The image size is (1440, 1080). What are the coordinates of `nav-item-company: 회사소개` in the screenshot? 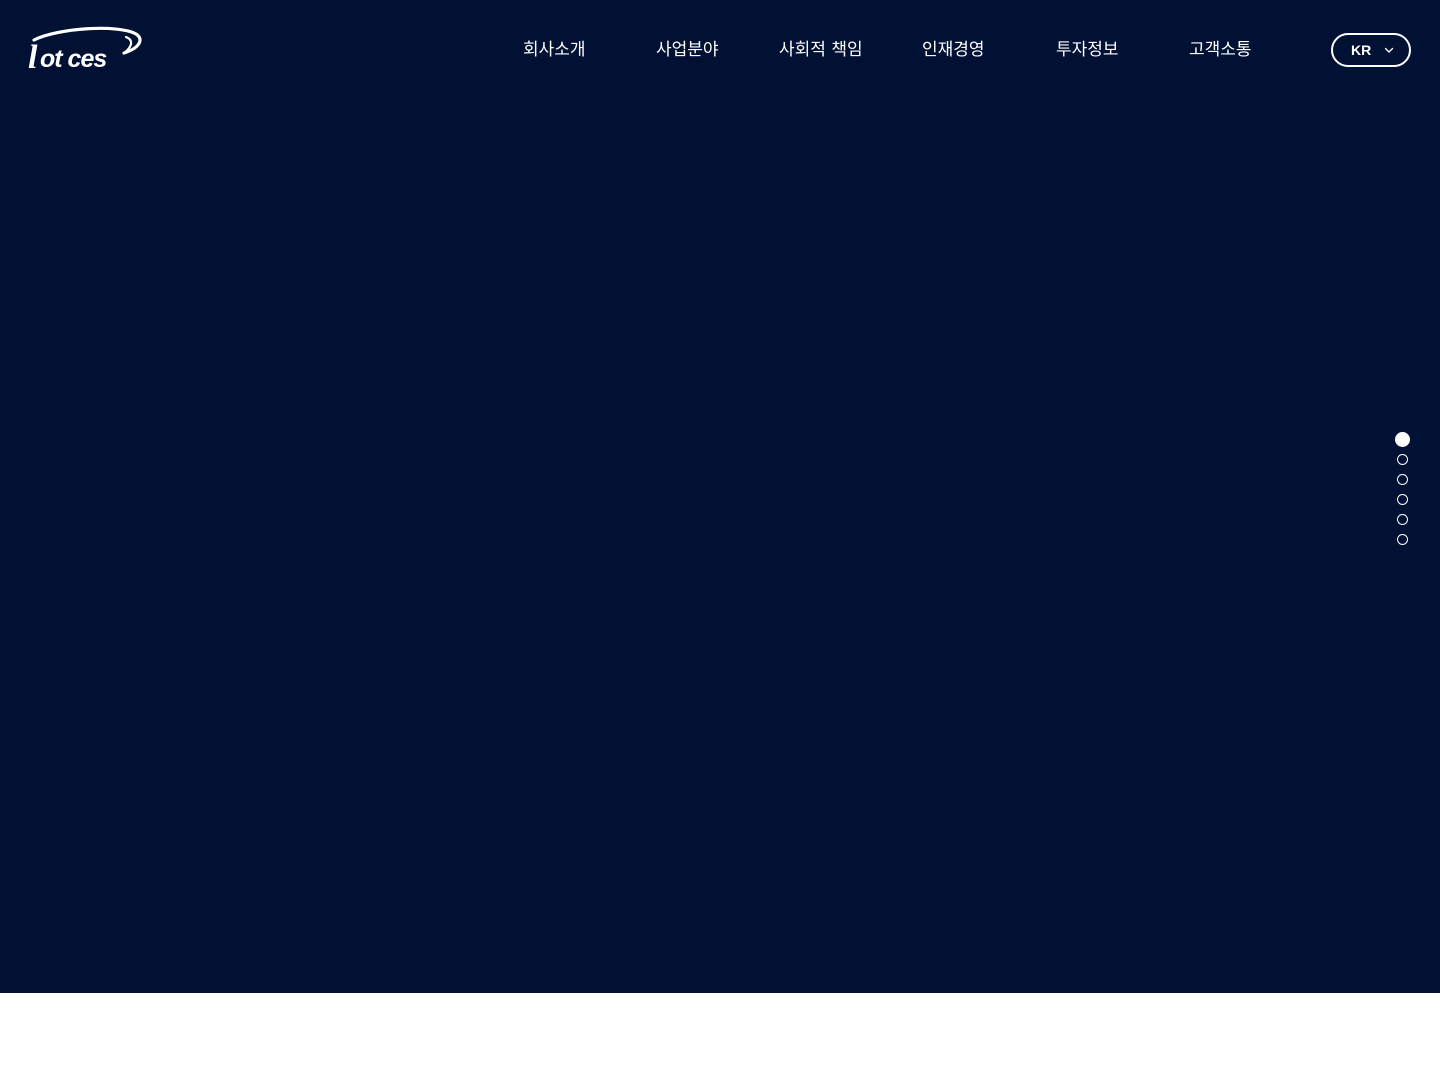 It's located at (554, 50).